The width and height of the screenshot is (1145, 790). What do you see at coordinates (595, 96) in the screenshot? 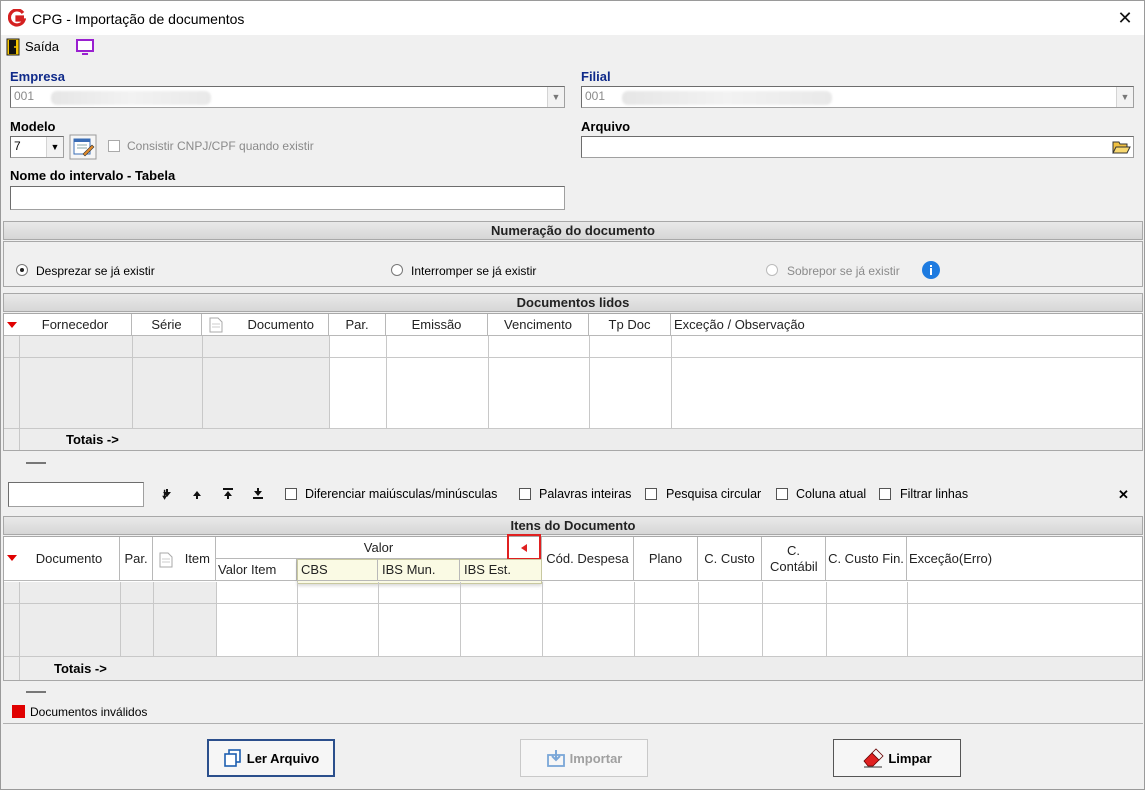
I see `filial-value: 001` at bounding box center [595, 96].